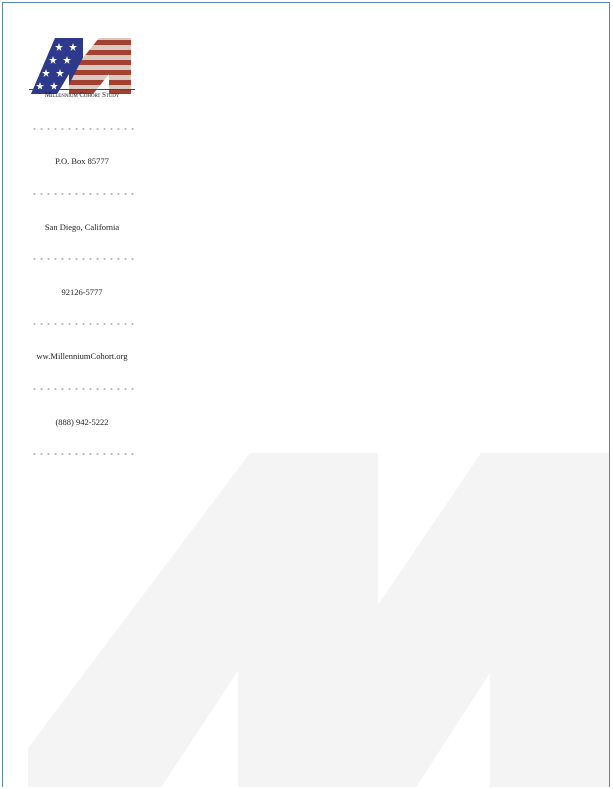 This screenshot has width=613, height=789. Describe the element at coordinates (82, 161) in the screenshot. I see `po-box-text: P.O. Box 85777` at that location.